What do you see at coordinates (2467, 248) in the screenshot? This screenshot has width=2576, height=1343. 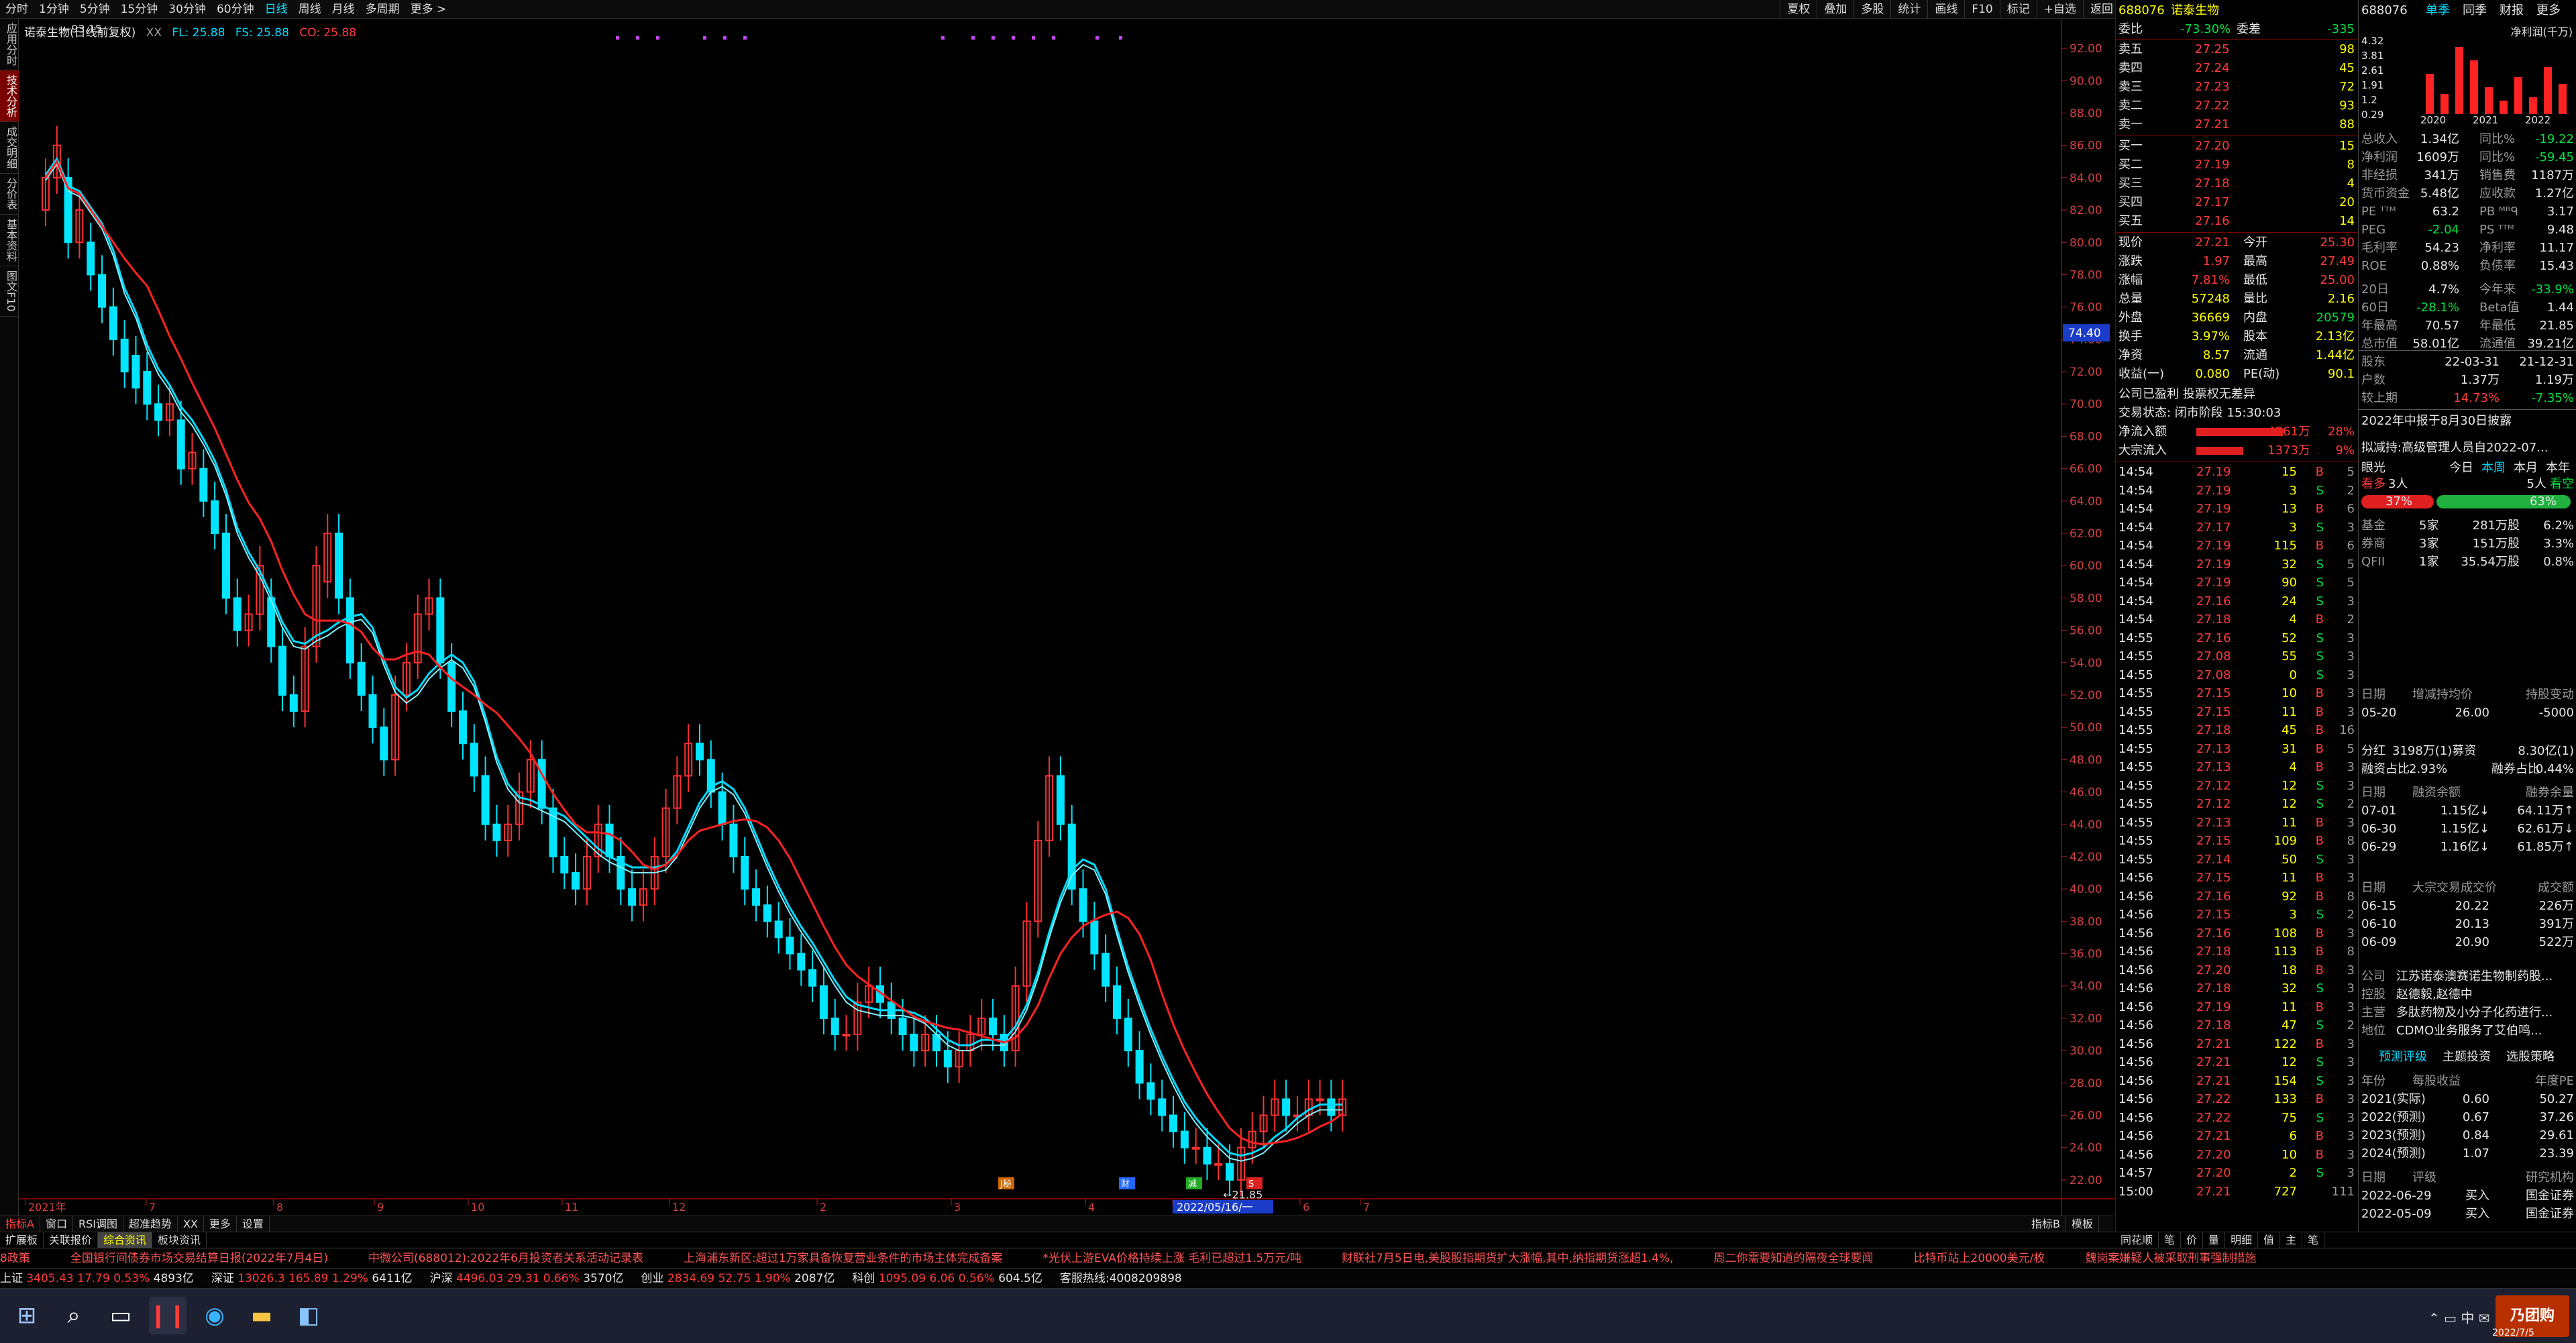 I see `fin-row: 毛利率 54.23 净利率 11.17` at bounding box center [2467, 248].